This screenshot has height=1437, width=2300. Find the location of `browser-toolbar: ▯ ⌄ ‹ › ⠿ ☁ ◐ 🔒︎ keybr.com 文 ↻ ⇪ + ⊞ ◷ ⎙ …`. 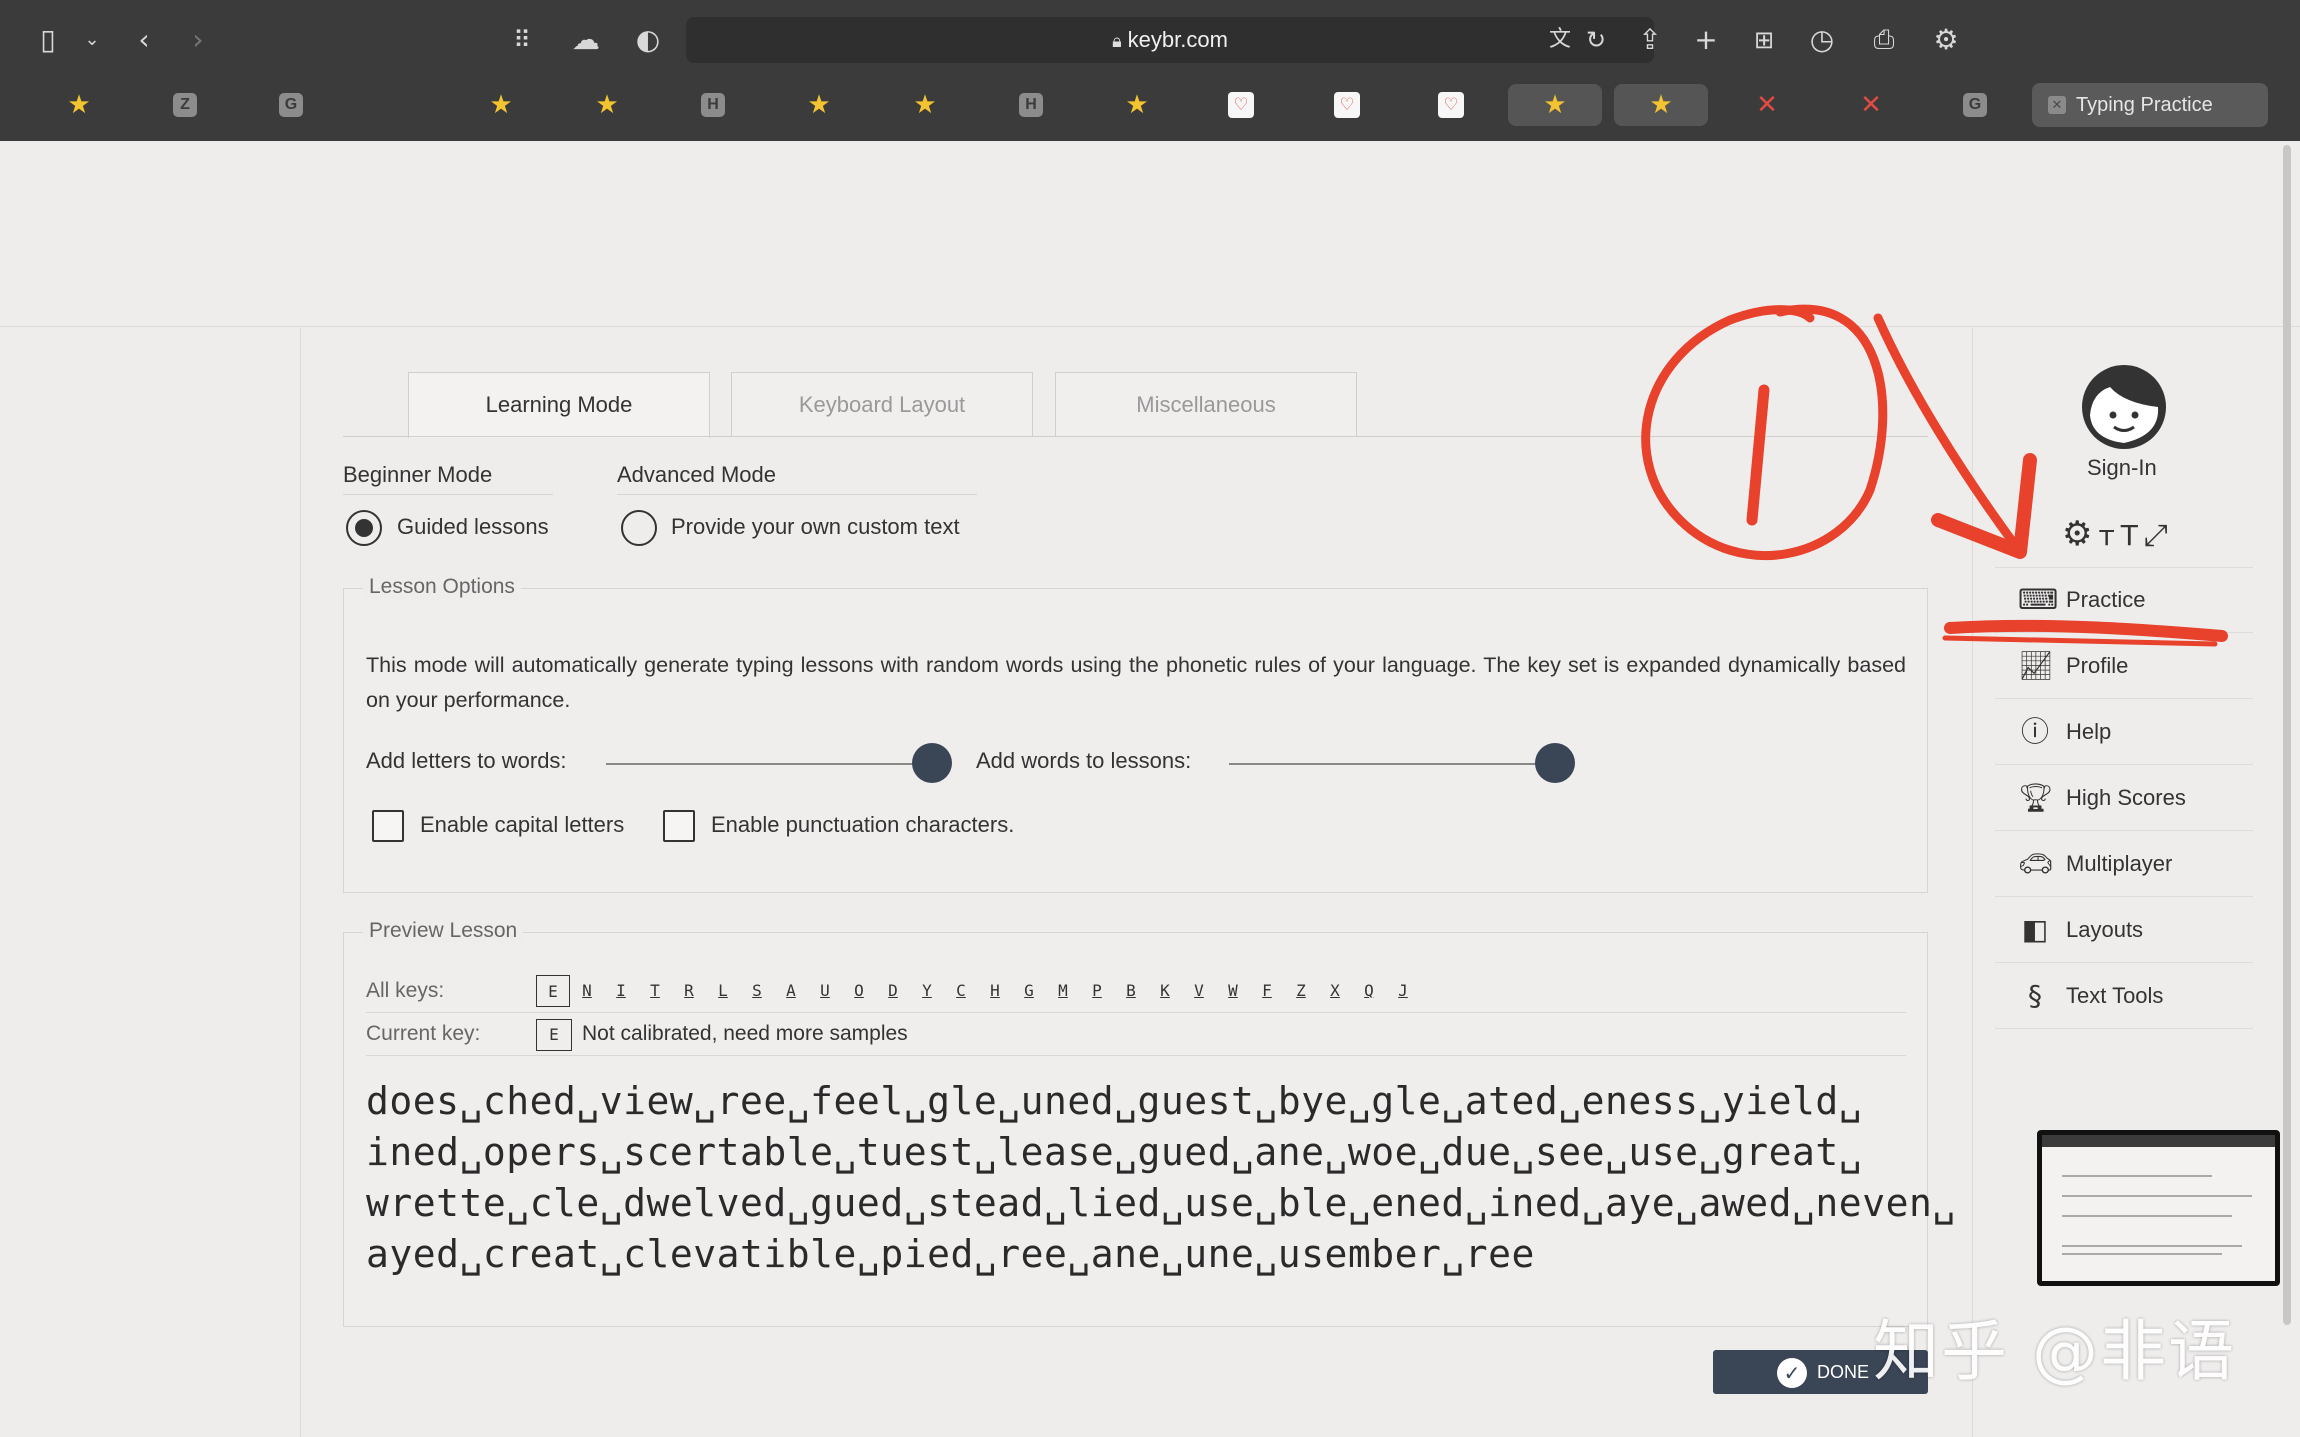

browser-toolbar: ▯ ⌄ ‹ › ⠿ ☁ ◐ 🔒︎ keybr.com 文 ↻ ⇪ + ⊞ ◷ ⎙ … is located at coordinates (1150, 40).